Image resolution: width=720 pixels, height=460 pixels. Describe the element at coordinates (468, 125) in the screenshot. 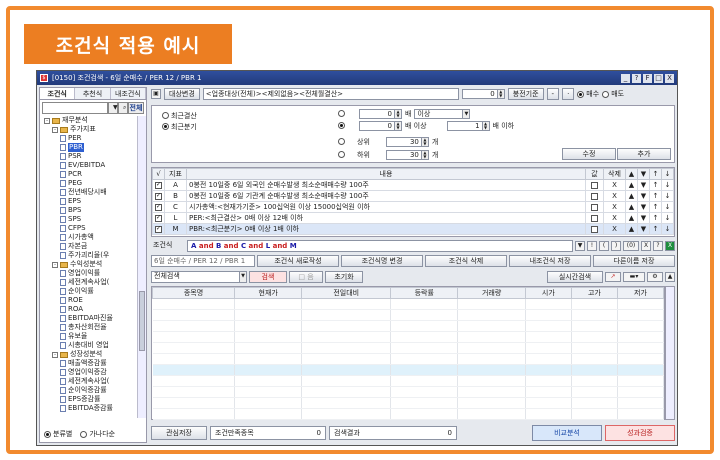

I see `cond-row-2-stepper-max: 1 ▲ ▼` at that location.